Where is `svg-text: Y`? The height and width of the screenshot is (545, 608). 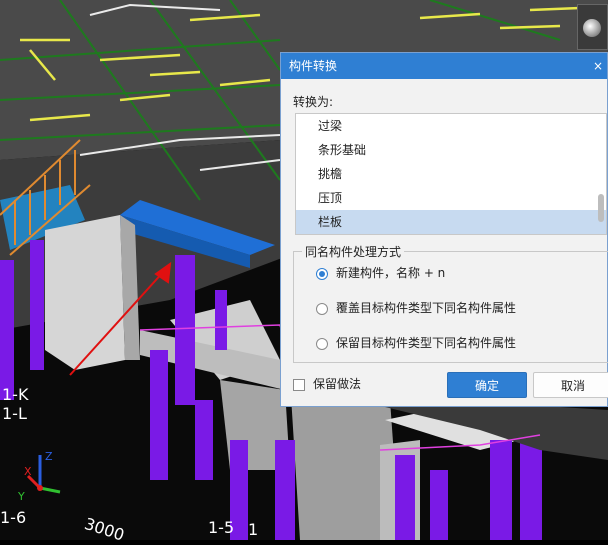
svg-text: Y is located at coordinates (21, 496).